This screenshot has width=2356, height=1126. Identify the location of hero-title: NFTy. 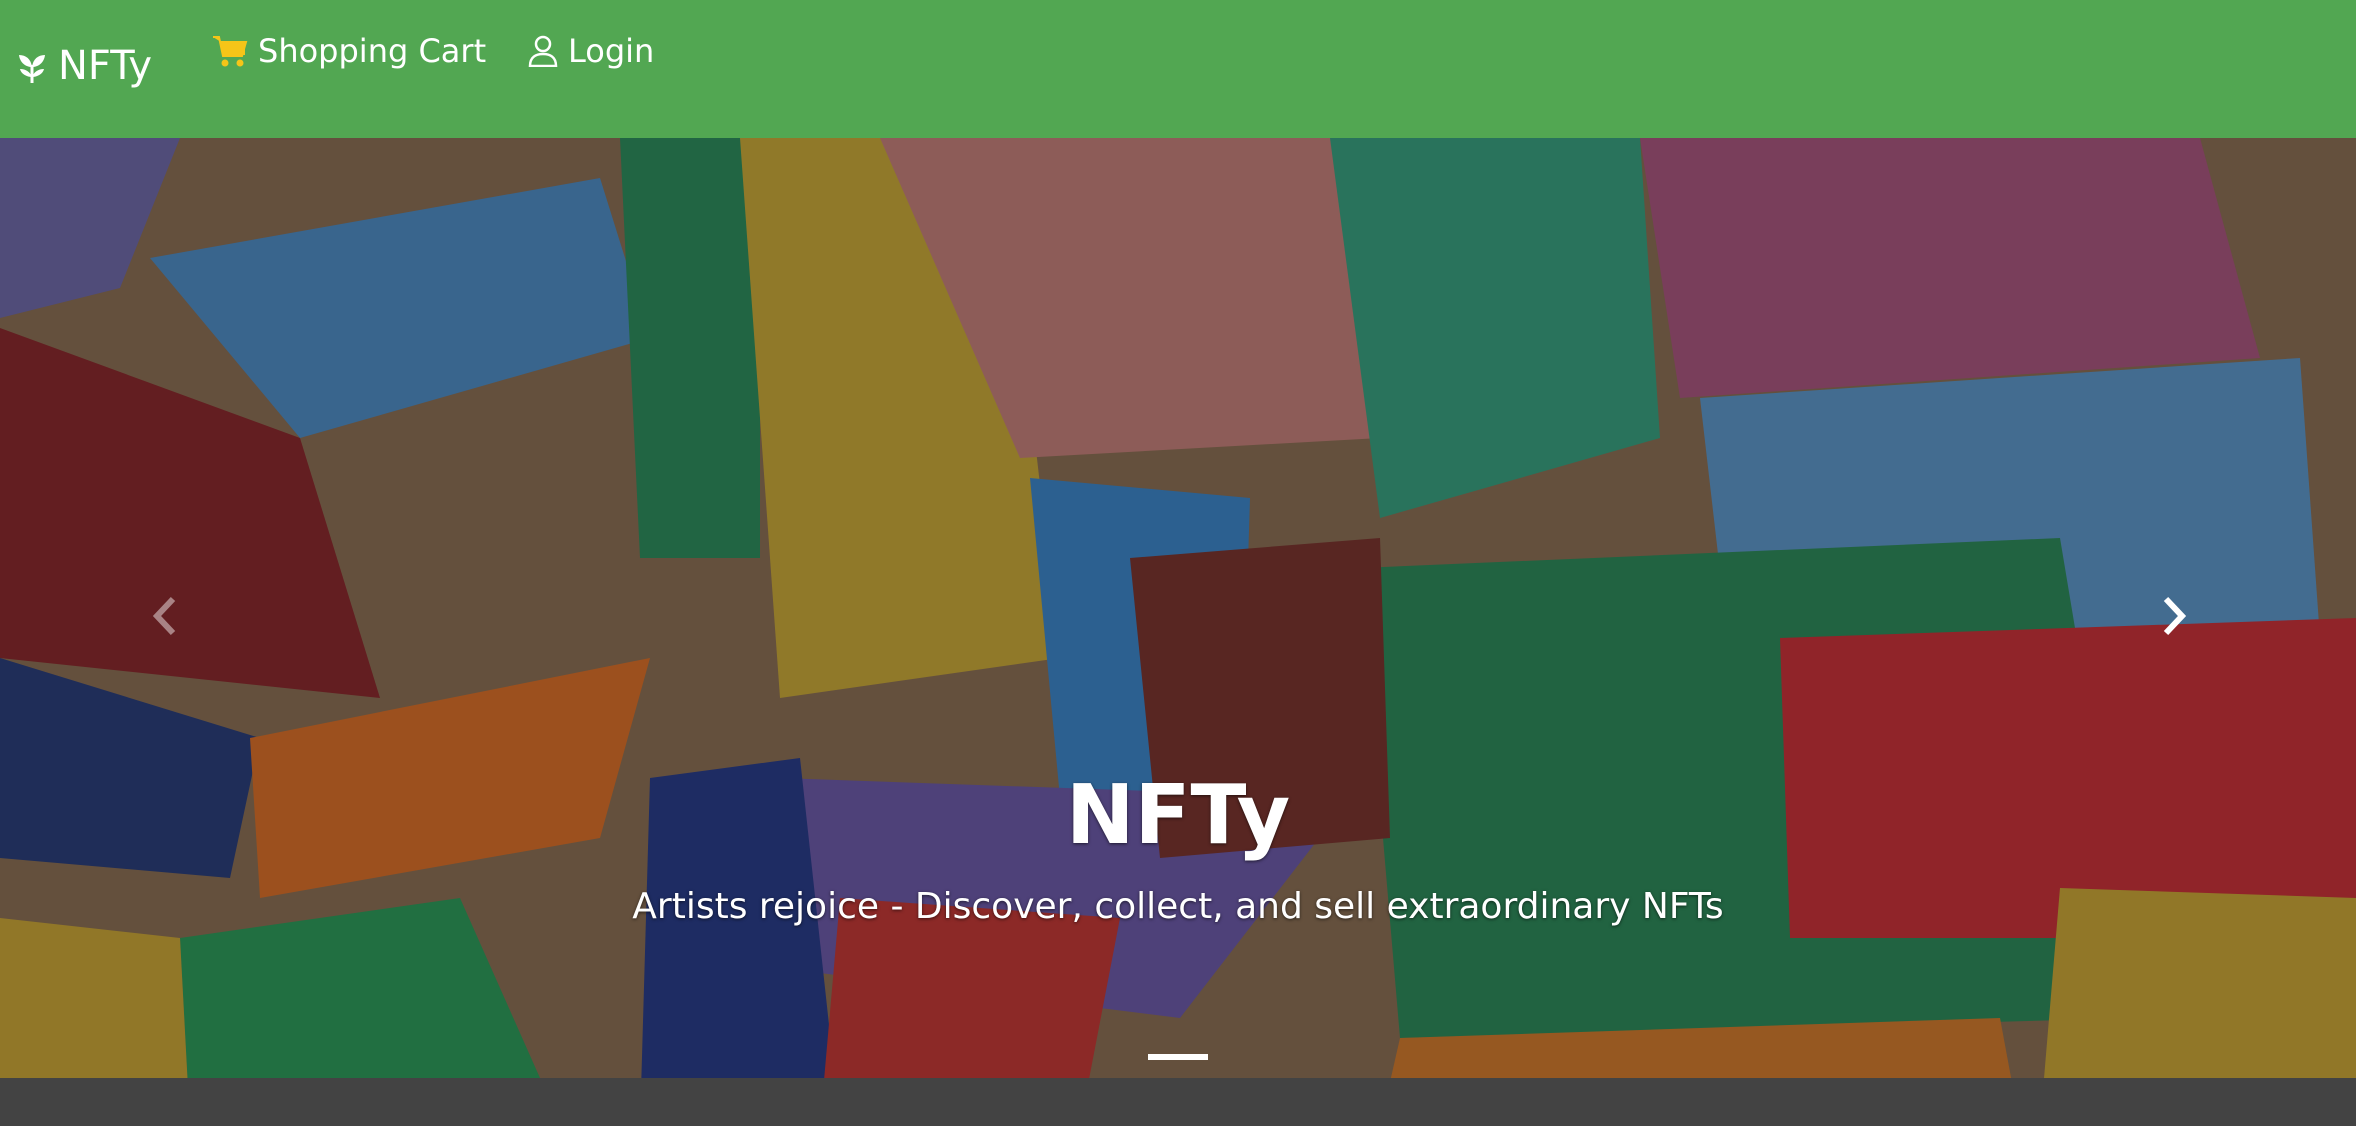
(1178, 815).